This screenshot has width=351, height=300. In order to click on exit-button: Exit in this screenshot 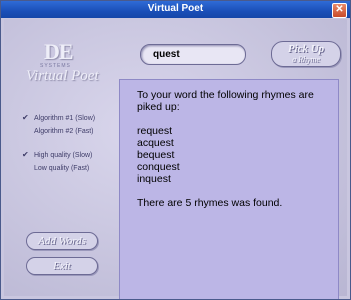, I will do `click(62, 266)`.